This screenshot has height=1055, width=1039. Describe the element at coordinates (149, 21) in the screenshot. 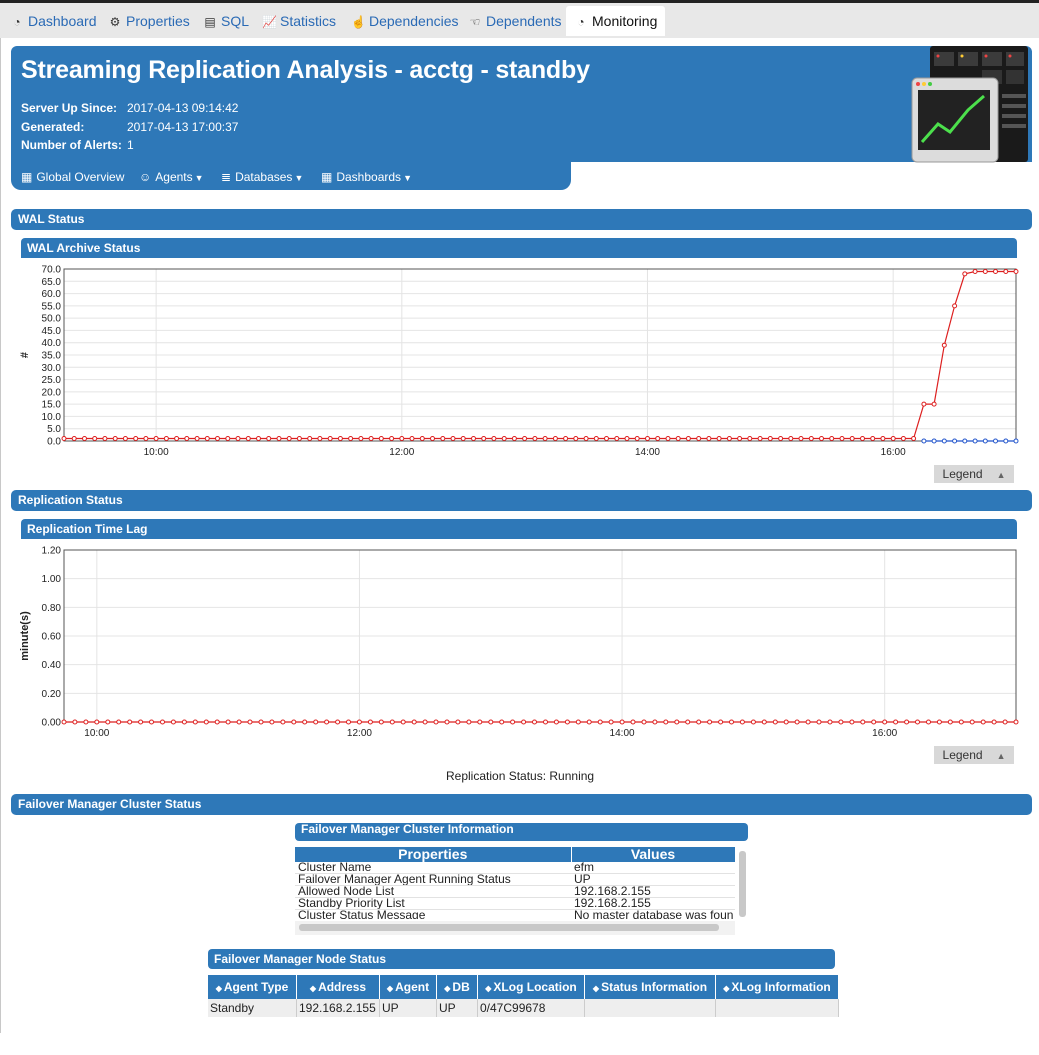

I see `tab-properties: ⚙ Properties` at that location.